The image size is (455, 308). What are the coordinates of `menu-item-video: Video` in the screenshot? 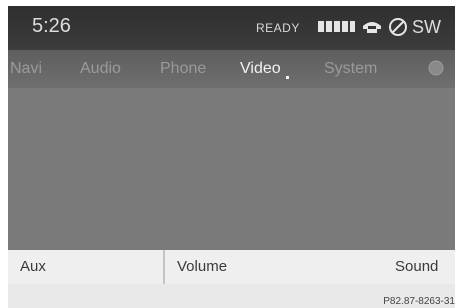 It's located at (260, 69).